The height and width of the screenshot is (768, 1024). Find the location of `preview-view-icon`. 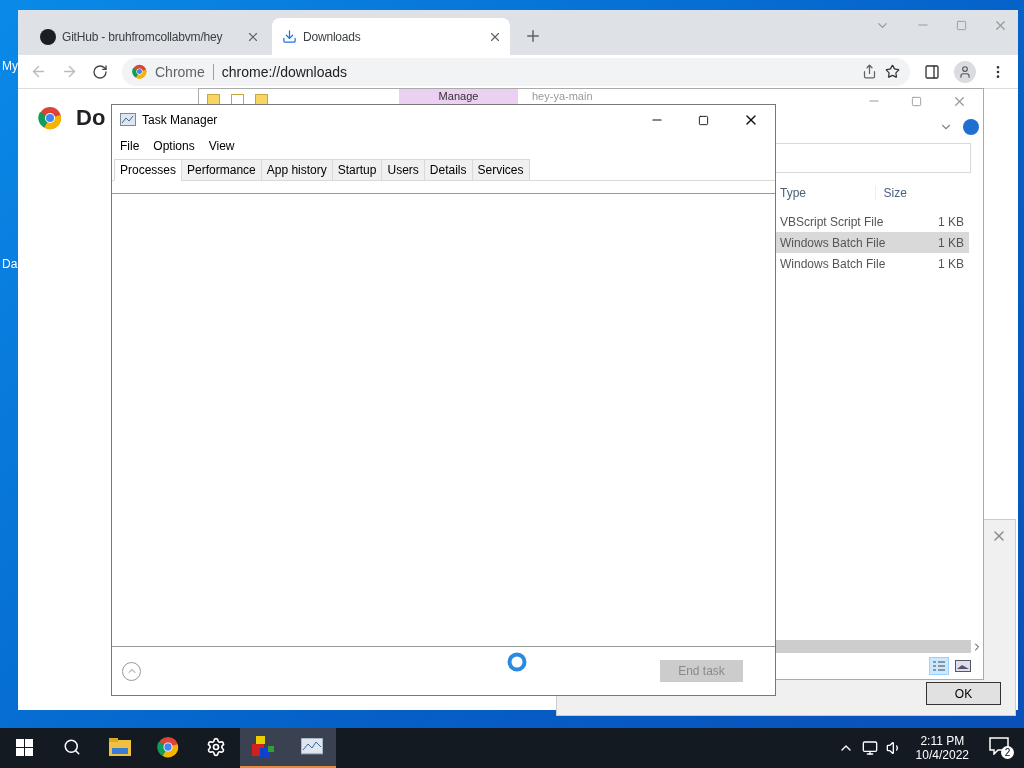

preview-view-icon is located at coordinates (963, 666).